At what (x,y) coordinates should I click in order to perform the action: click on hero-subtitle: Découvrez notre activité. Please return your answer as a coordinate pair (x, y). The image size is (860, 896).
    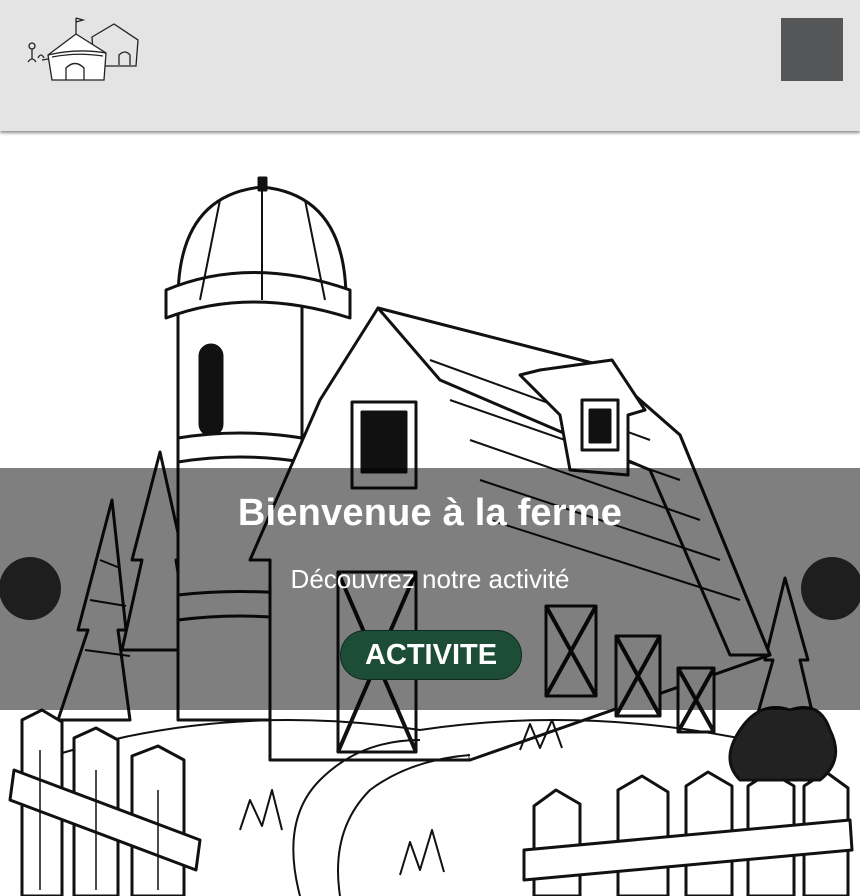
    Looking at the image, I should click on (430, 579).